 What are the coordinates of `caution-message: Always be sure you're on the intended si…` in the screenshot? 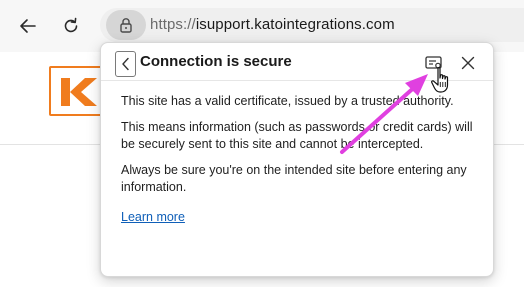 It's located at (294, 178).